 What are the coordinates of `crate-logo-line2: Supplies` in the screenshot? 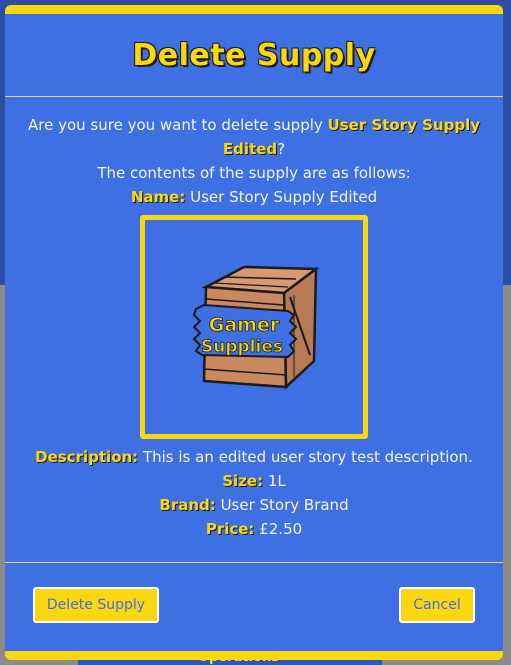 It's located at (242, 347).